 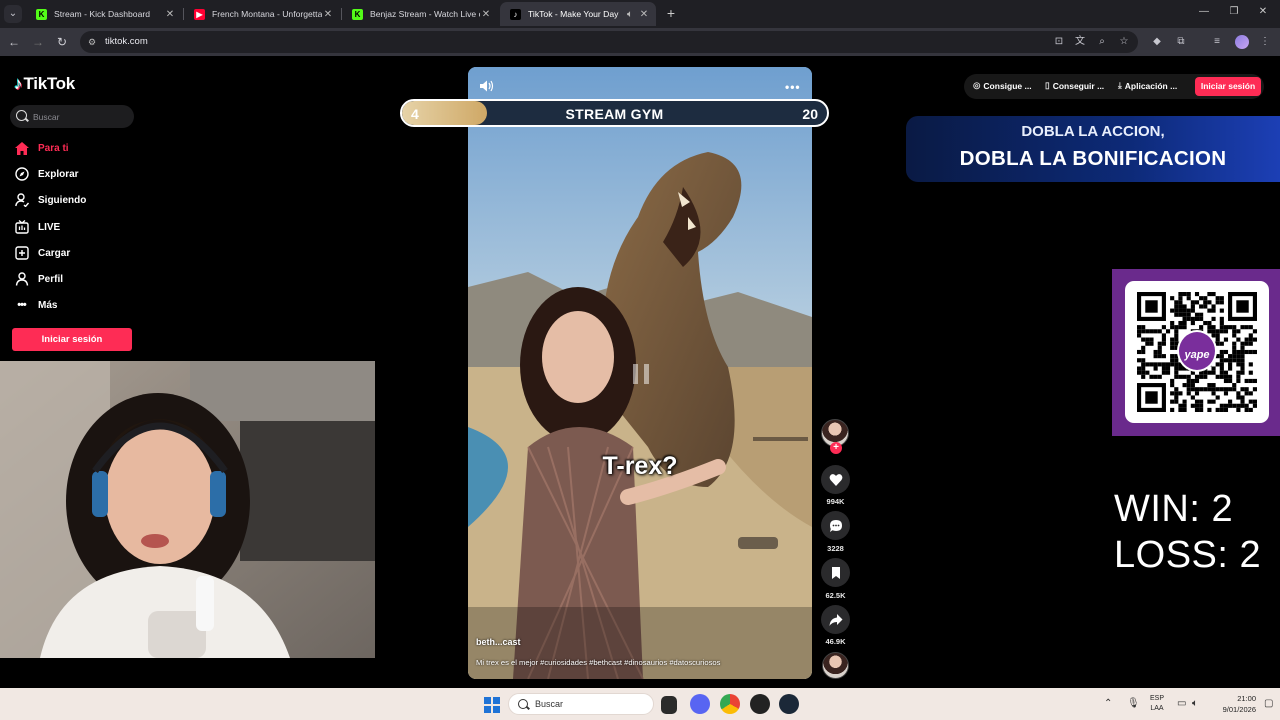 I want to click on new-tab-button: +, so click(x=671, y=13).